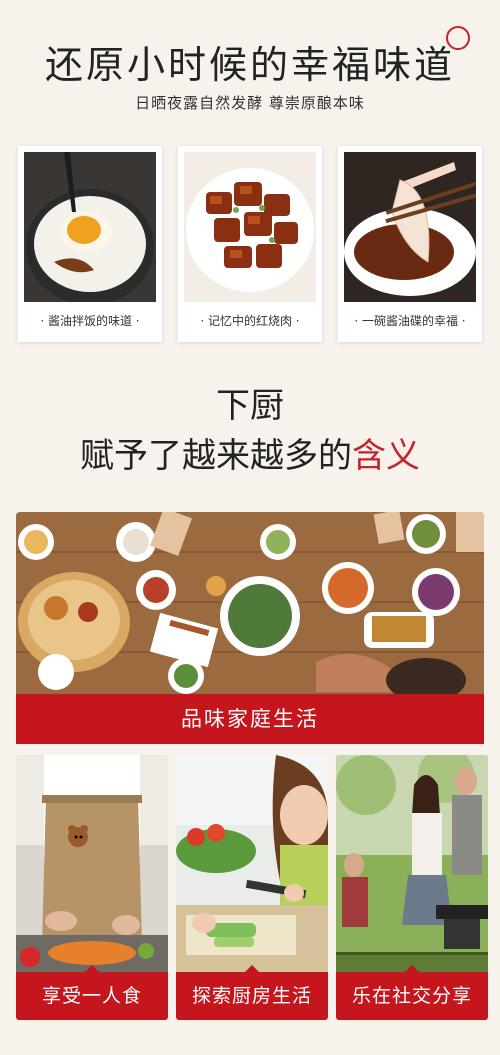 The width and height of the screenshot is (500, 1055). Describe the element at coordinates (252, 992) in the screenshot. I see `tile-label: 探索厨房生活` at that location.